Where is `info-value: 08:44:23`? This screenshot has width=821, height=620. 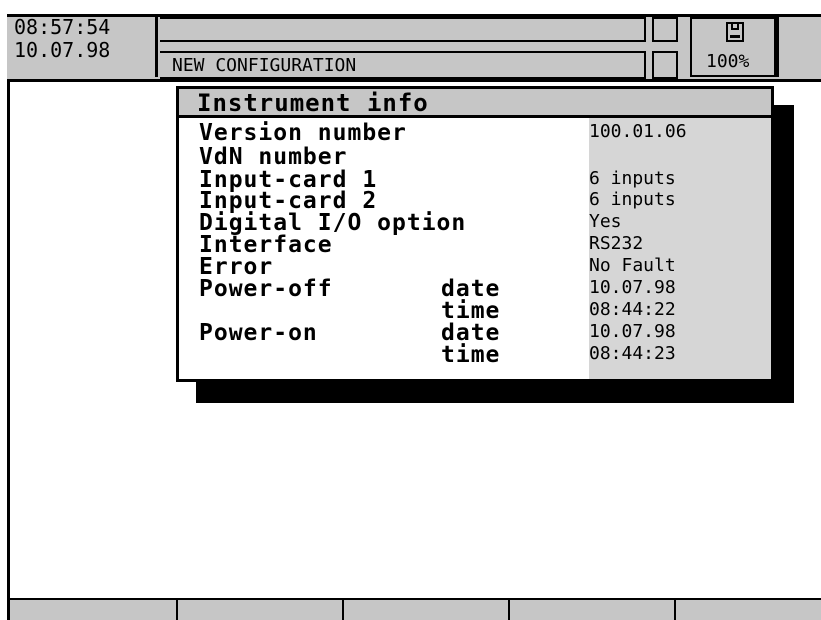 info-value: 08:44:23 is located at coordinates (632, 353).